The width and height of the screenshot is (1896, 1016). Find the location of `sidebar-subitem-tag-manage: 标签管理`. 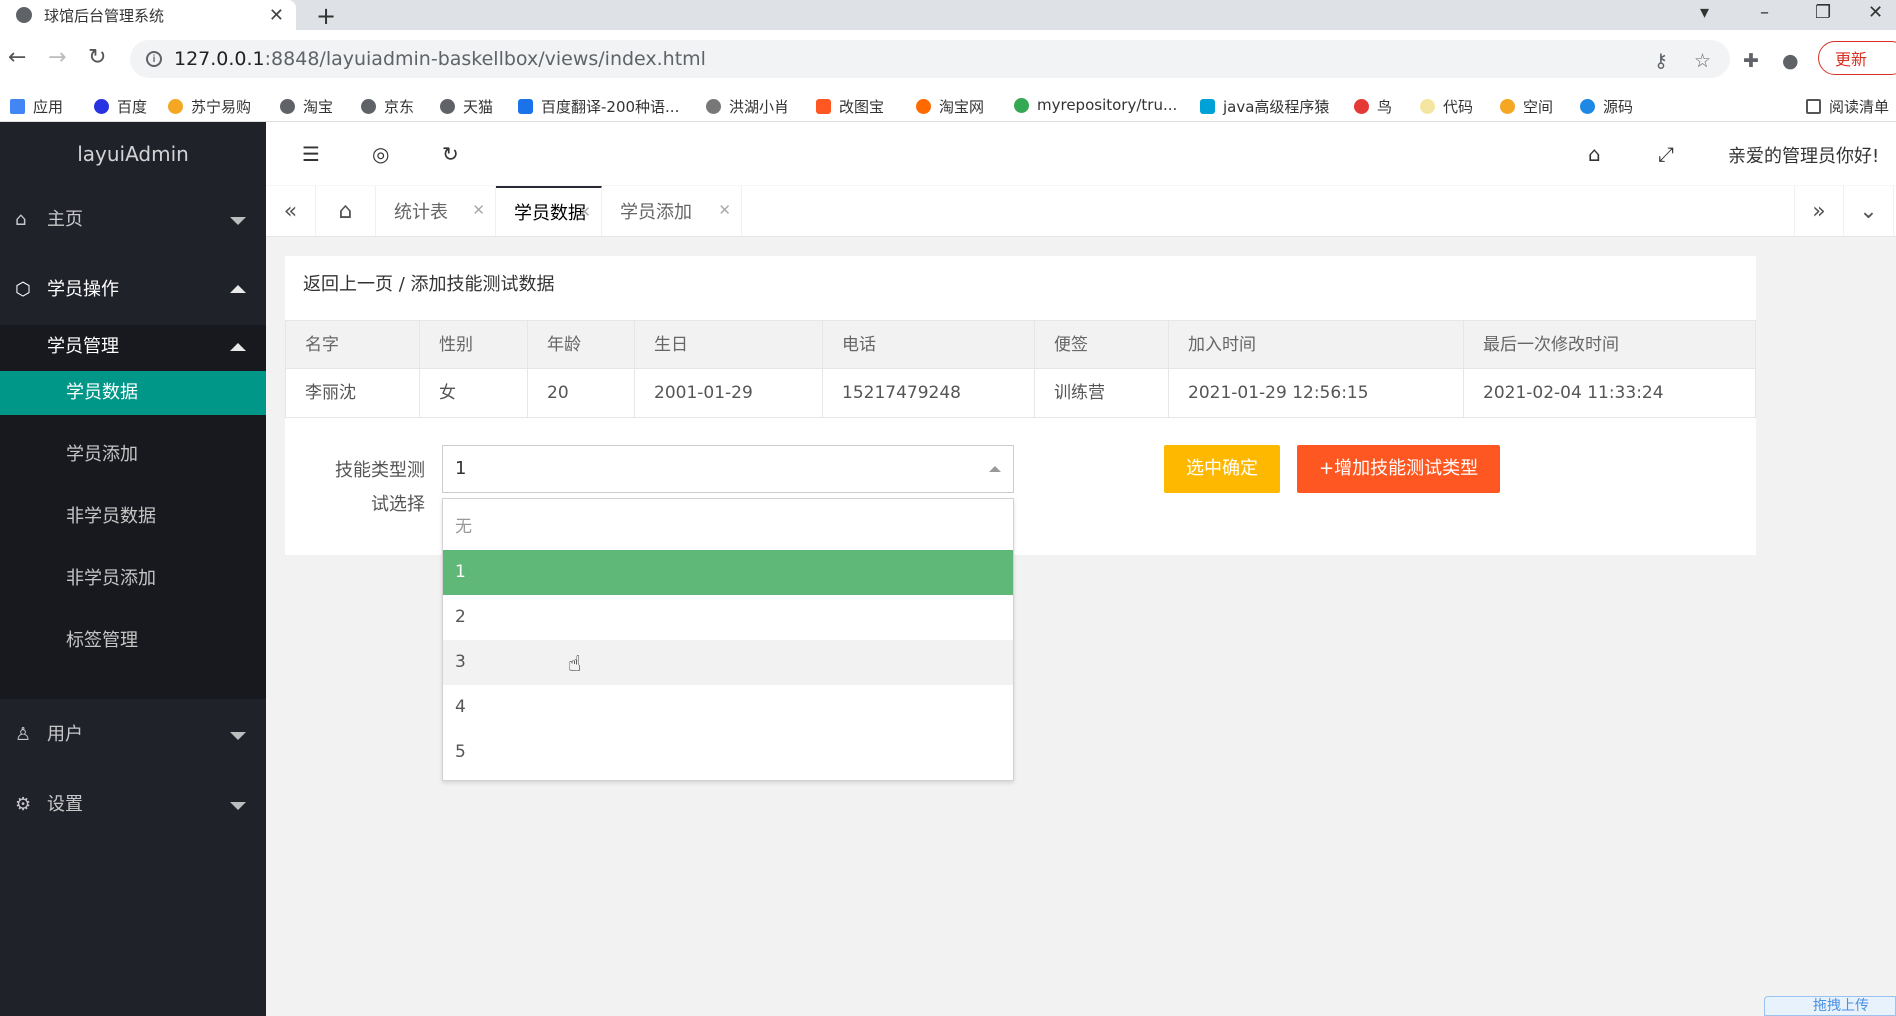

sidebar-subitem-tag-manage: 标签管理 is located at coordinates (133, 641).